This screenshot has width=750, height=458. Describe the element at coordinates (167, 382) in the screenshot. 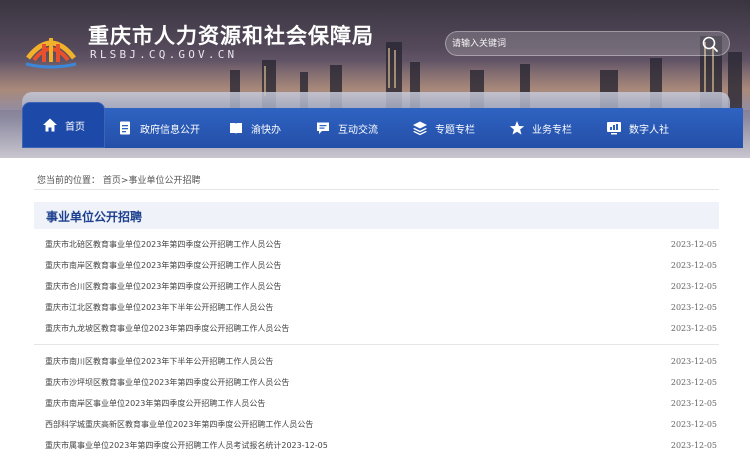

I see `list-item-title: 重庆市沙坪坝区教育事业单位2023年第四季度公开招聘工作人员公告` at that location.